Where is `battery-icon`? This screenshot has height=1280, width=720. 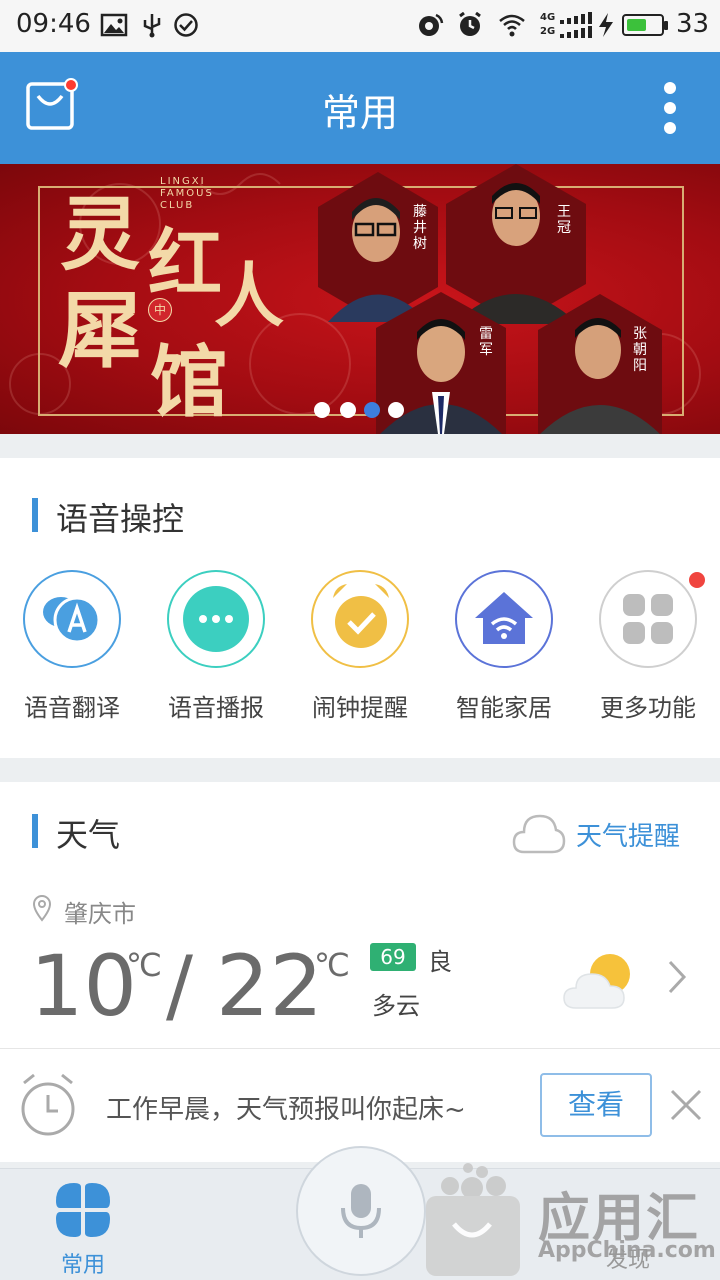 battery-icon is located at coordinates (645, 25).